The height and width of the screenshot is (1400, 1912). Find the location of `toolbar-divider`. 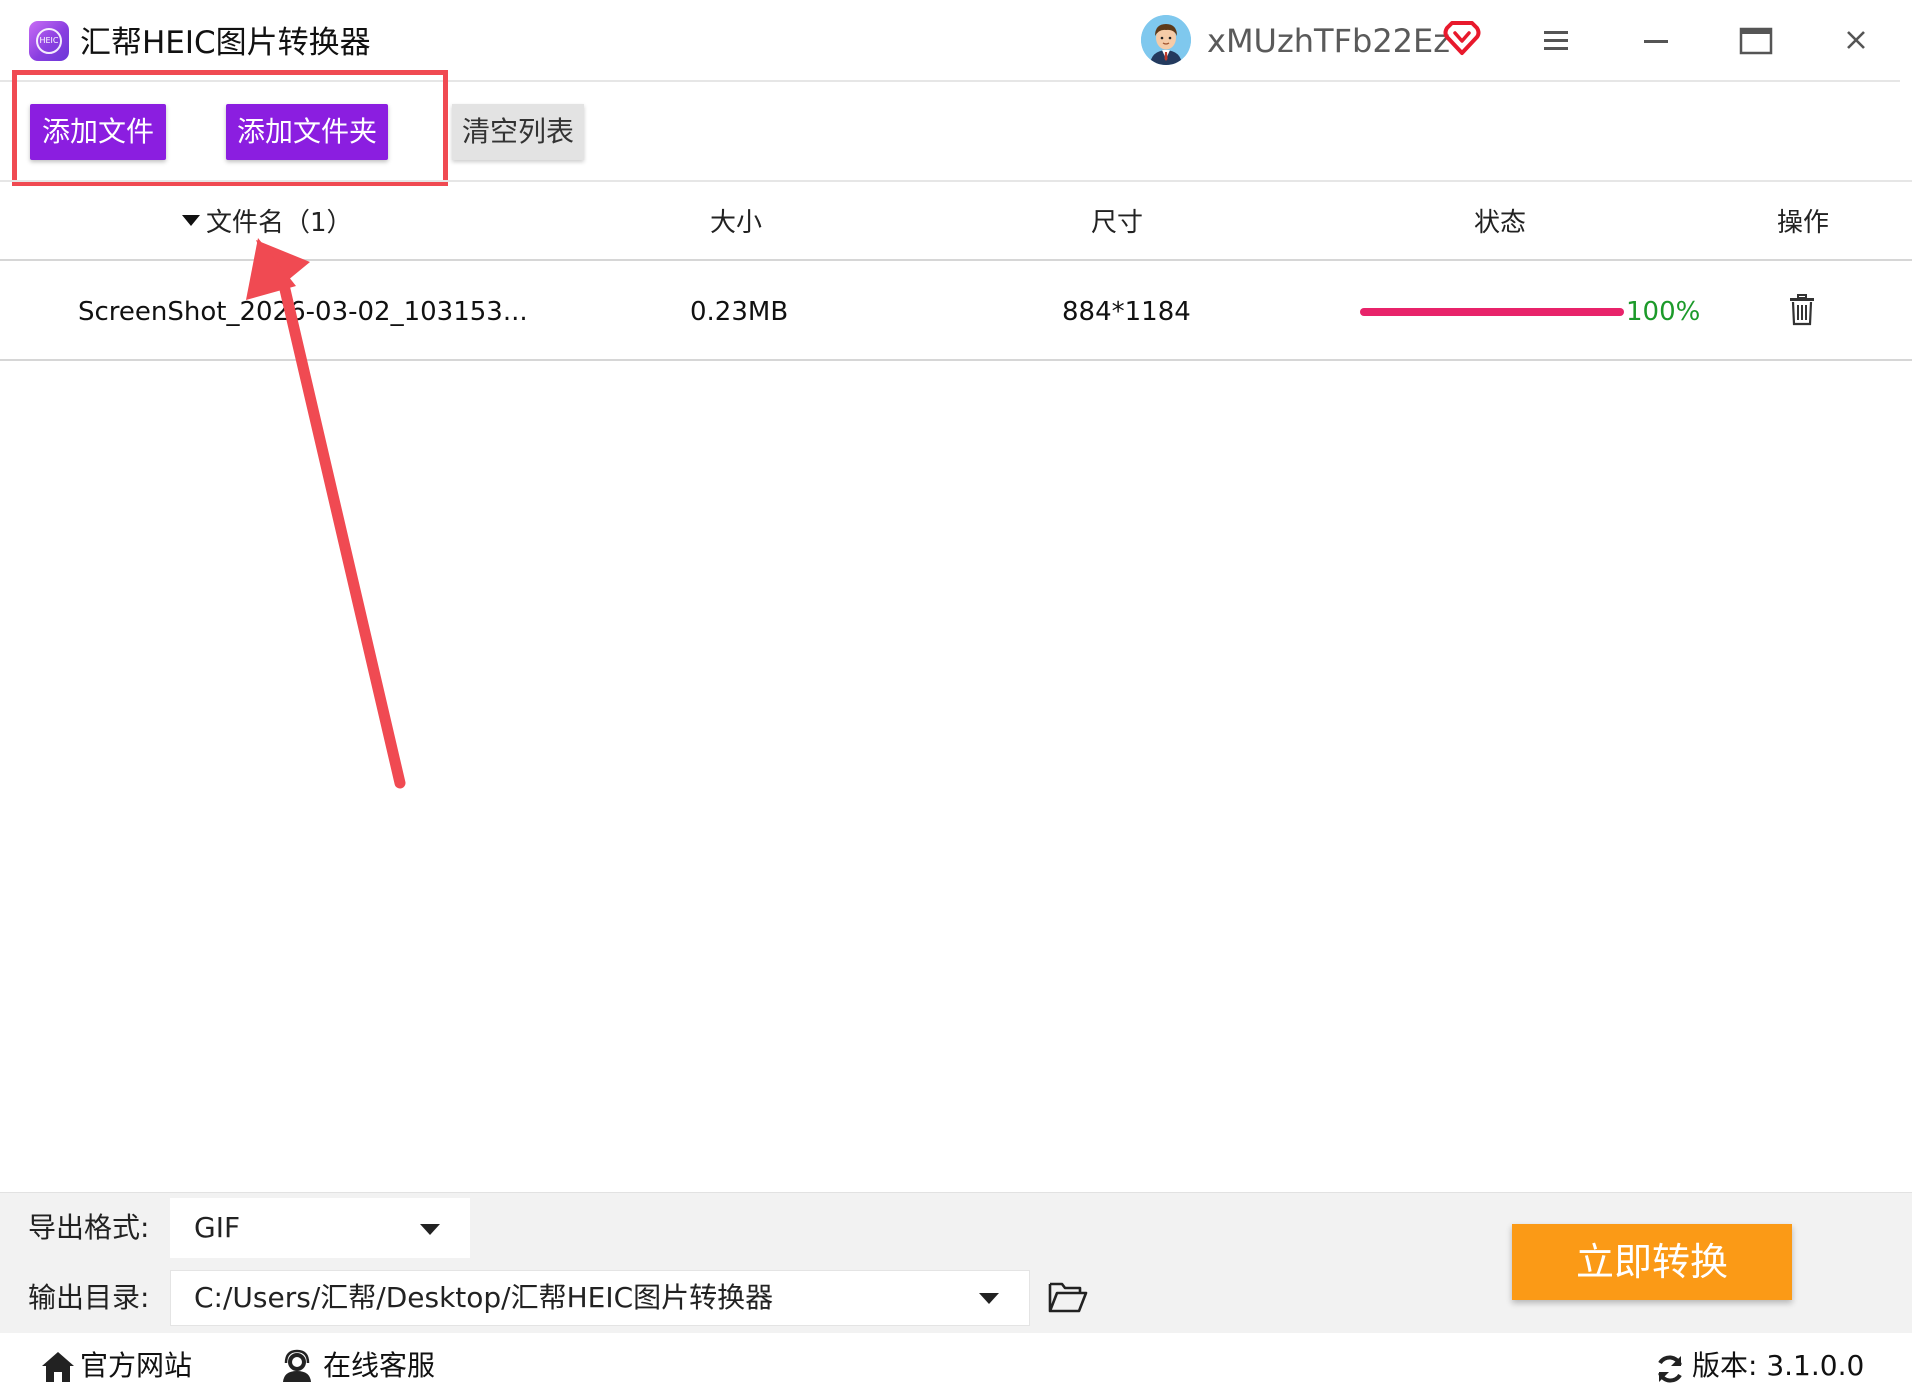

toolbar-divider is located at coordinates (956, 181).